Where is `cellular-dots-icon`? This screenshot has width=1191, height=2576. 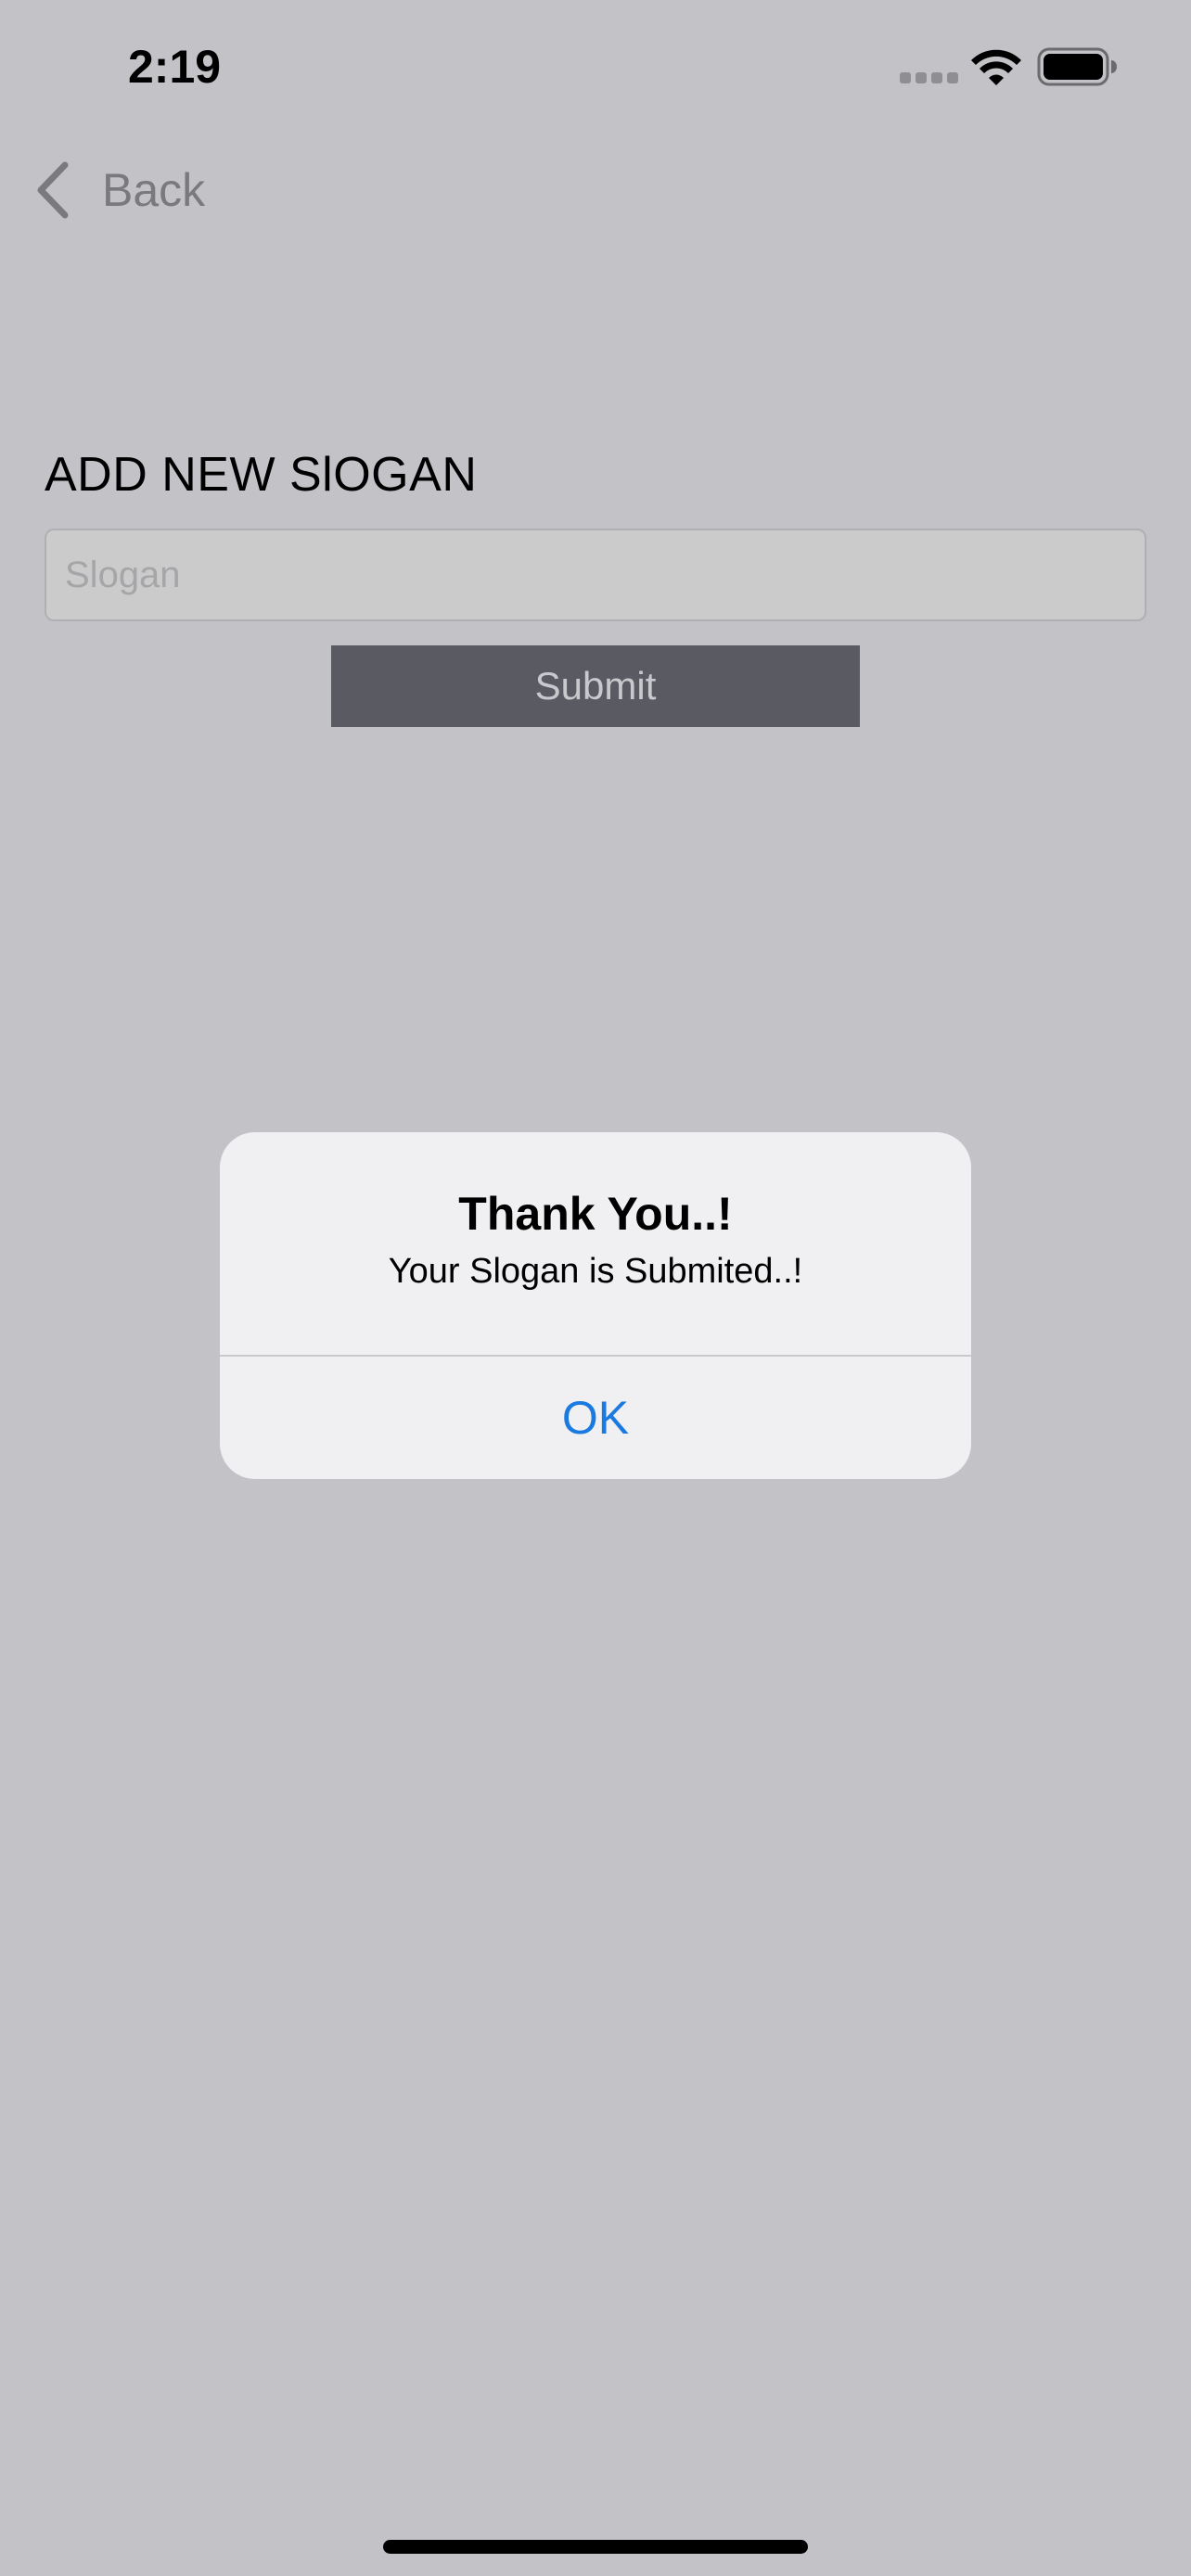
cellular-dots-icon is located at coordinates (929, 77).